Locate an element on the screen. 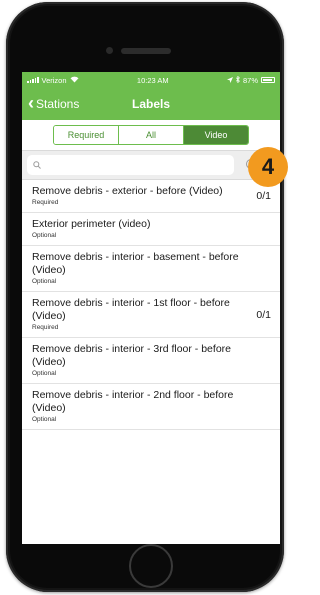  navigation-bar: ‹ Stations Labels is located at coordinates (151, 104).